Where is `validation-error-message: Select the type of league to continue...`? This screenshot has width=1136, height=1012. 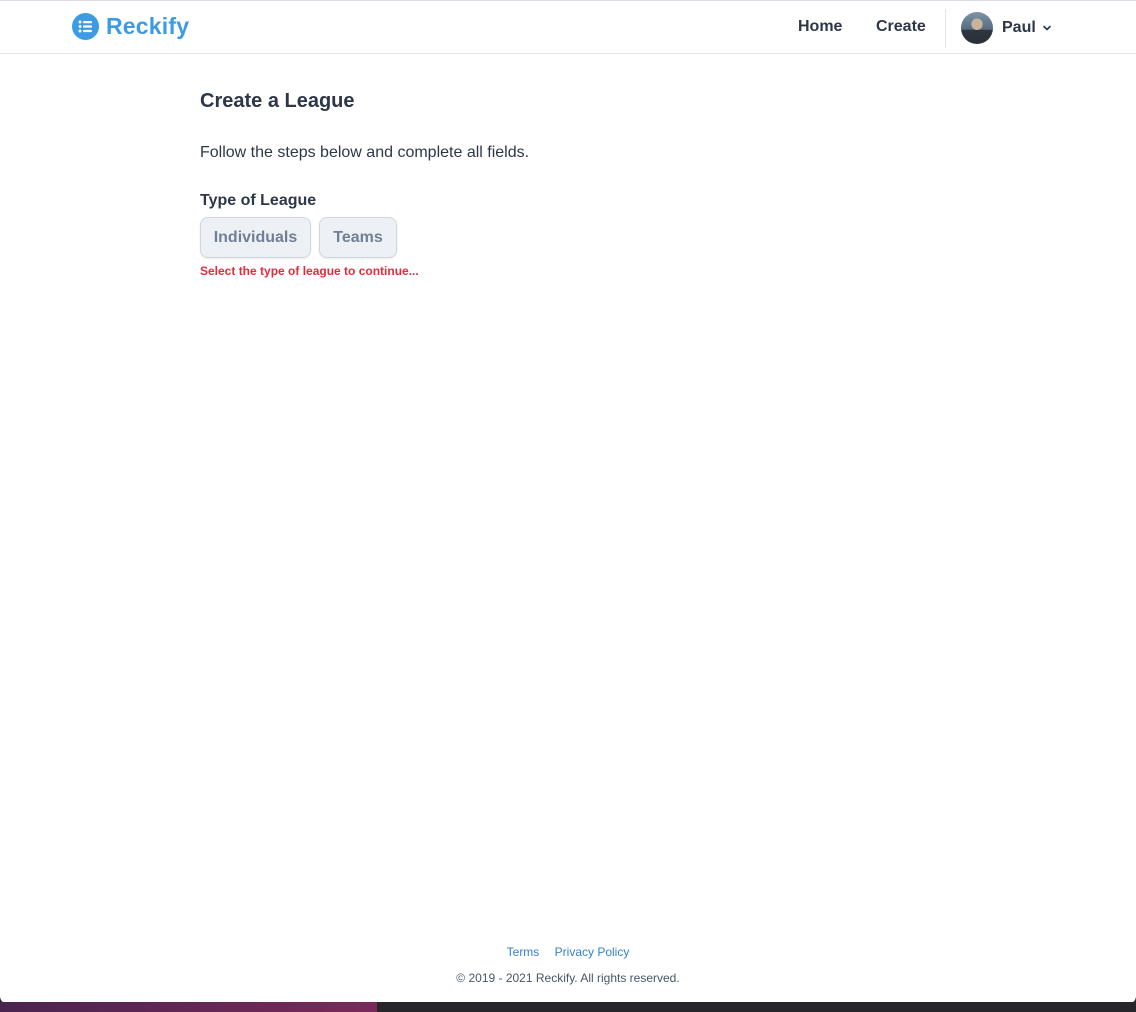 validation-error-message: Select the type of league to continue... is located at coordinates (309, 271).